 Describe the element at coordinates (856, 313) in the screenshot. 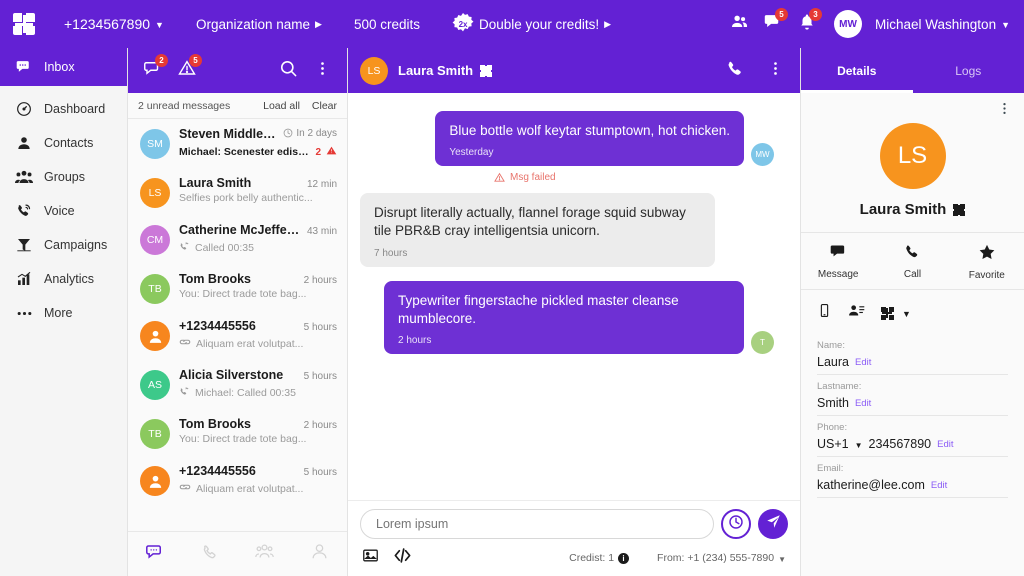

I see `contact-card-icon` at that location.